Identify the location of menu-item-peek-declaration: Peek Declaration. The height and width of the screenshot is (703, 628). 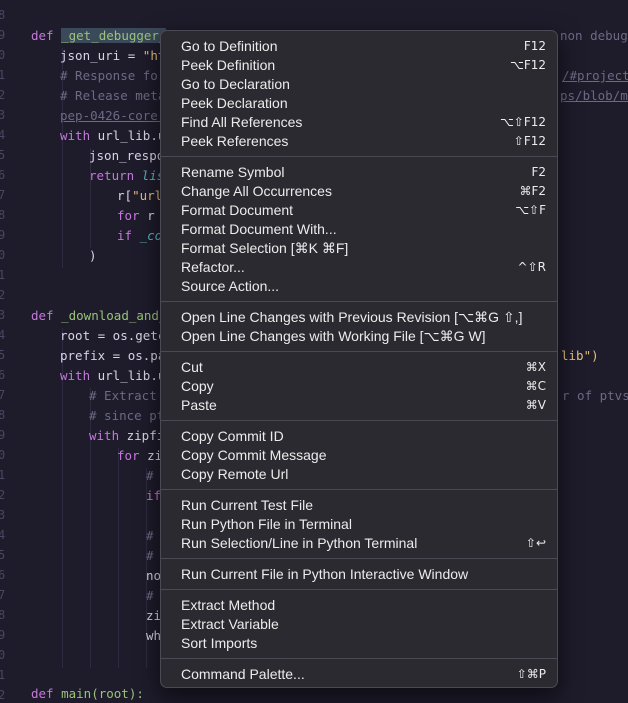
(359, 103).